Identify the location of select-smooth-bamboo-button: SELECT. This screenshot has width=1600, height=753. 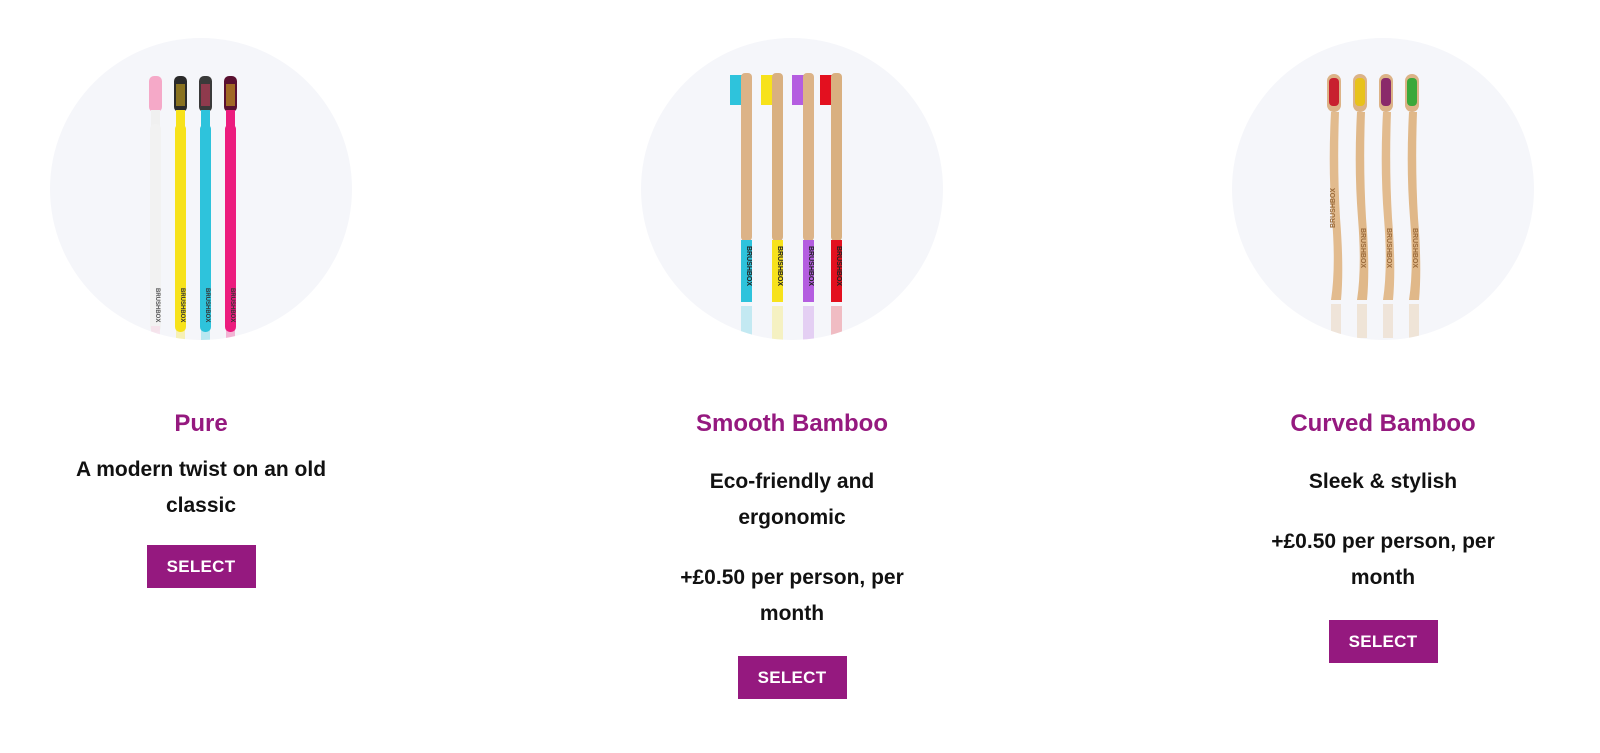
(792, 677).